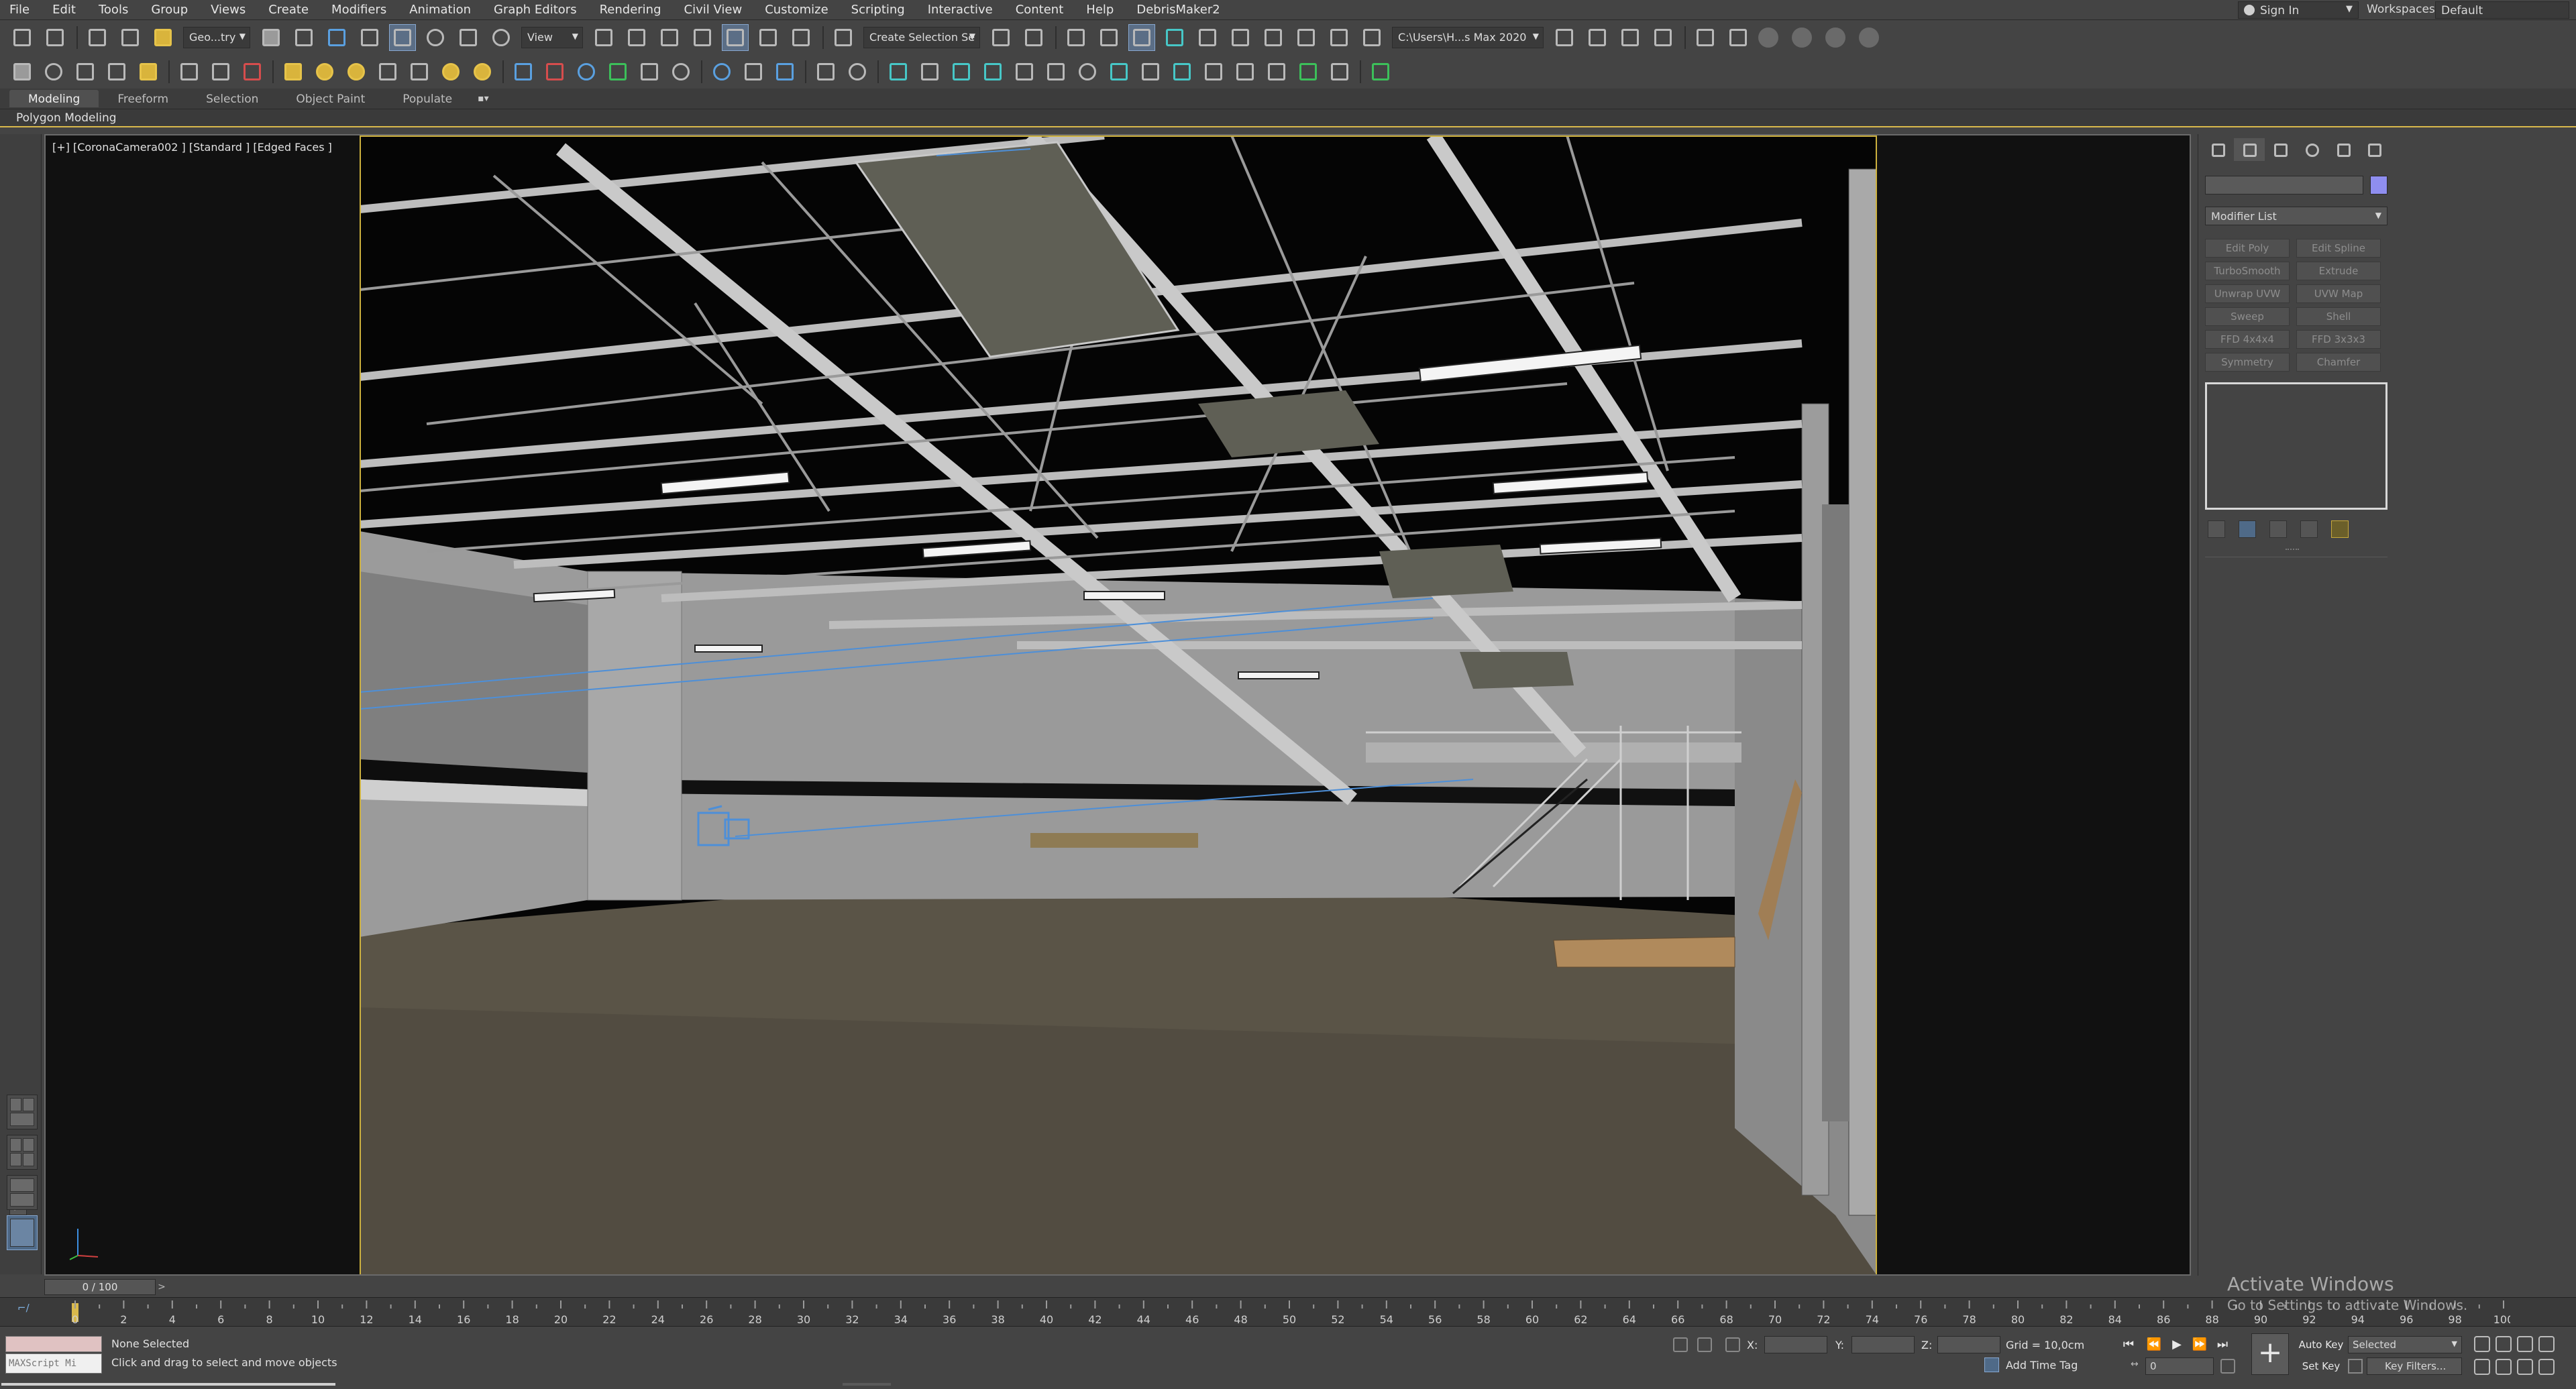 The width and height of the screenshot is (2576, 1389). What do you see at coordinates (1630, 37) in the screenshot?
I see `save-project-button` at bounding box center [1630, 37].